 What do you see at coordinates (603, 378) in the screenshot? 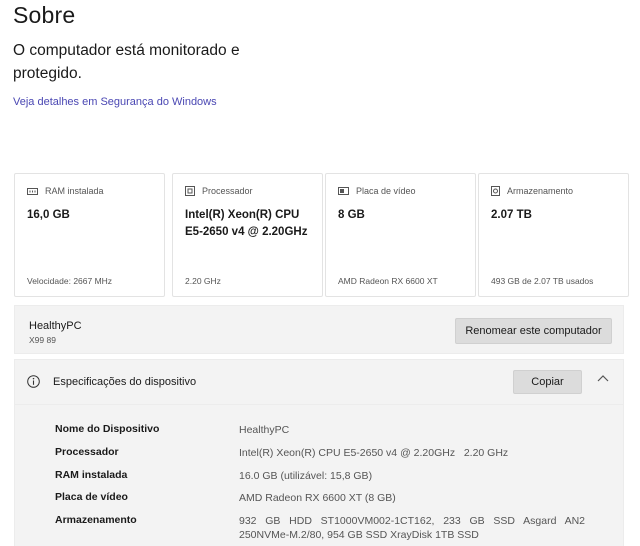
I see `chevron-up-icon` at bounding box center [603, 378].